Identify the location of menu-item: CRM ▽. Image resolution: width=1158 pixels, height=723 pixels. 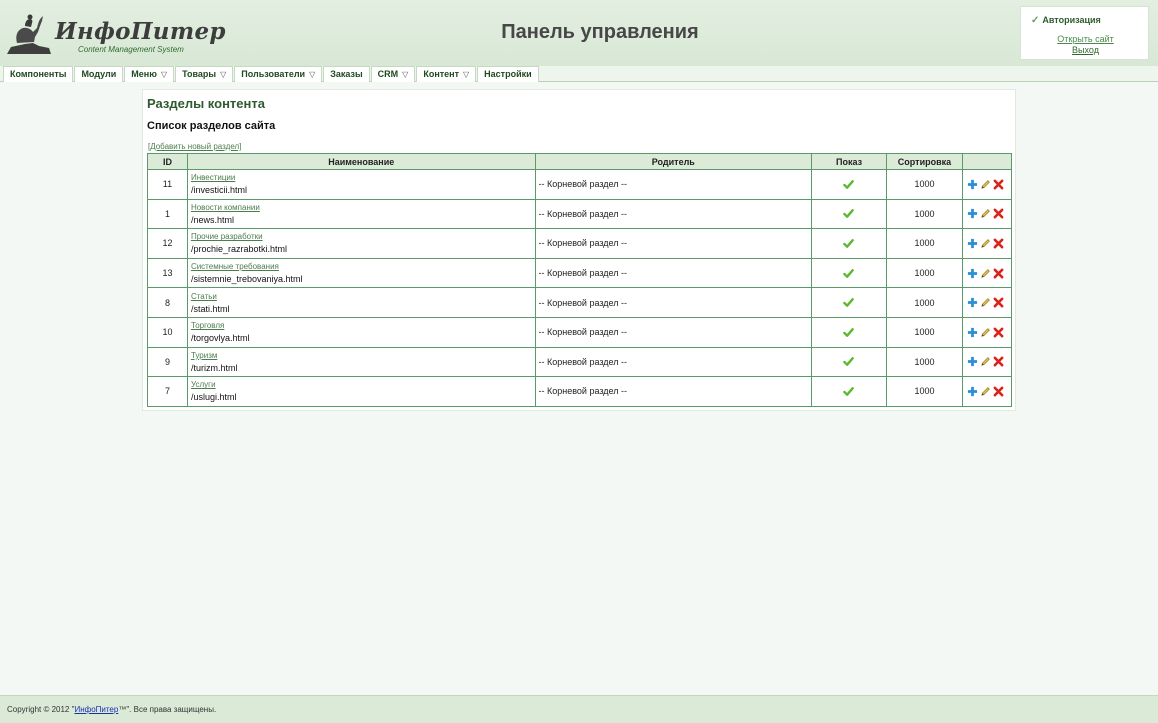
(393, 74).